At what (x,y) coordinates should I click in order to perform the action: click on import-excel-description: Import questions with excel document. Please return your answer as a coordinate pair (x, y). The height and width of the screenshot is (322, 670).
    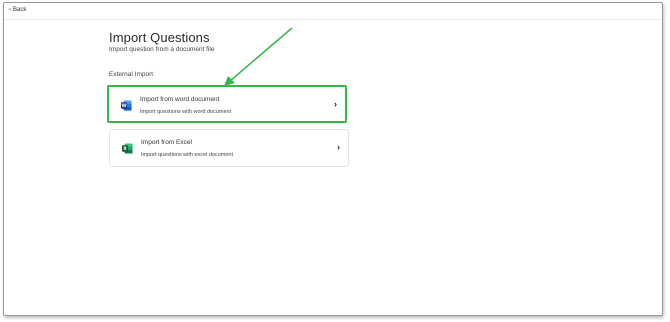
    Looking at the image, I should click on (187, 155).